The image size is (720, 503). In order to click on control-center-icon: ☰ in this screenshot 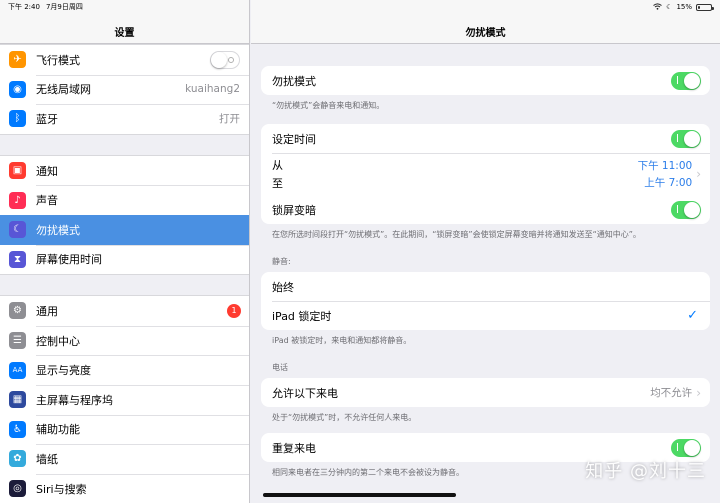, I will do `click(17, 341)`.